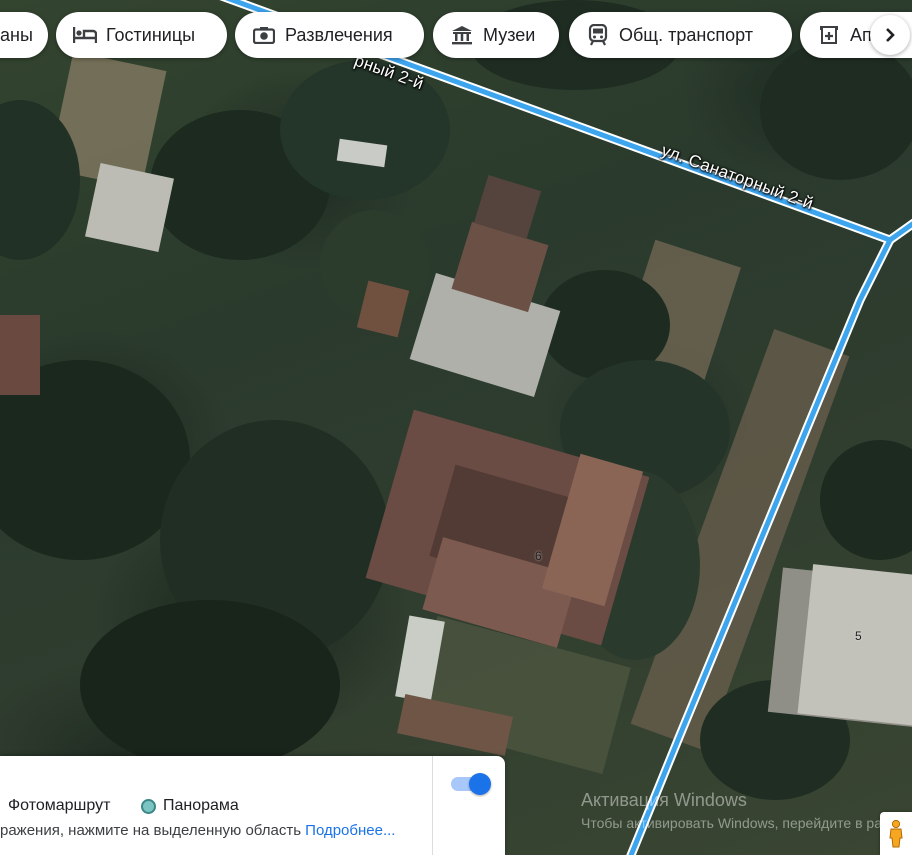 This screenshot has height=855, width=912. I want to click on hint-text: ражения, нажмите на выделенную область, so click(153, 830).